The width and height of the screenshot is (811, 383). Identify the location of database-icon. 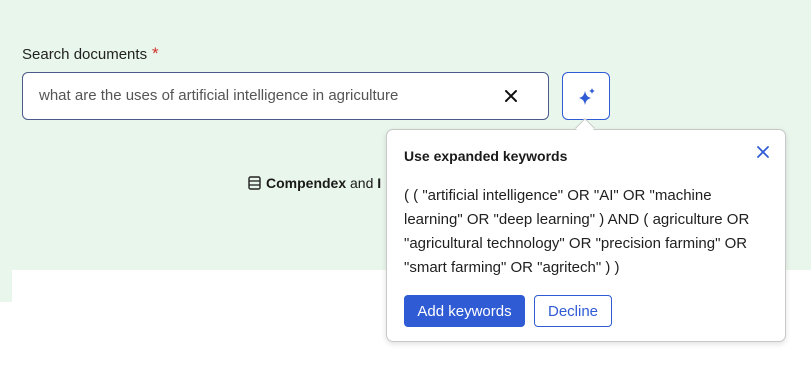
(254, 184).